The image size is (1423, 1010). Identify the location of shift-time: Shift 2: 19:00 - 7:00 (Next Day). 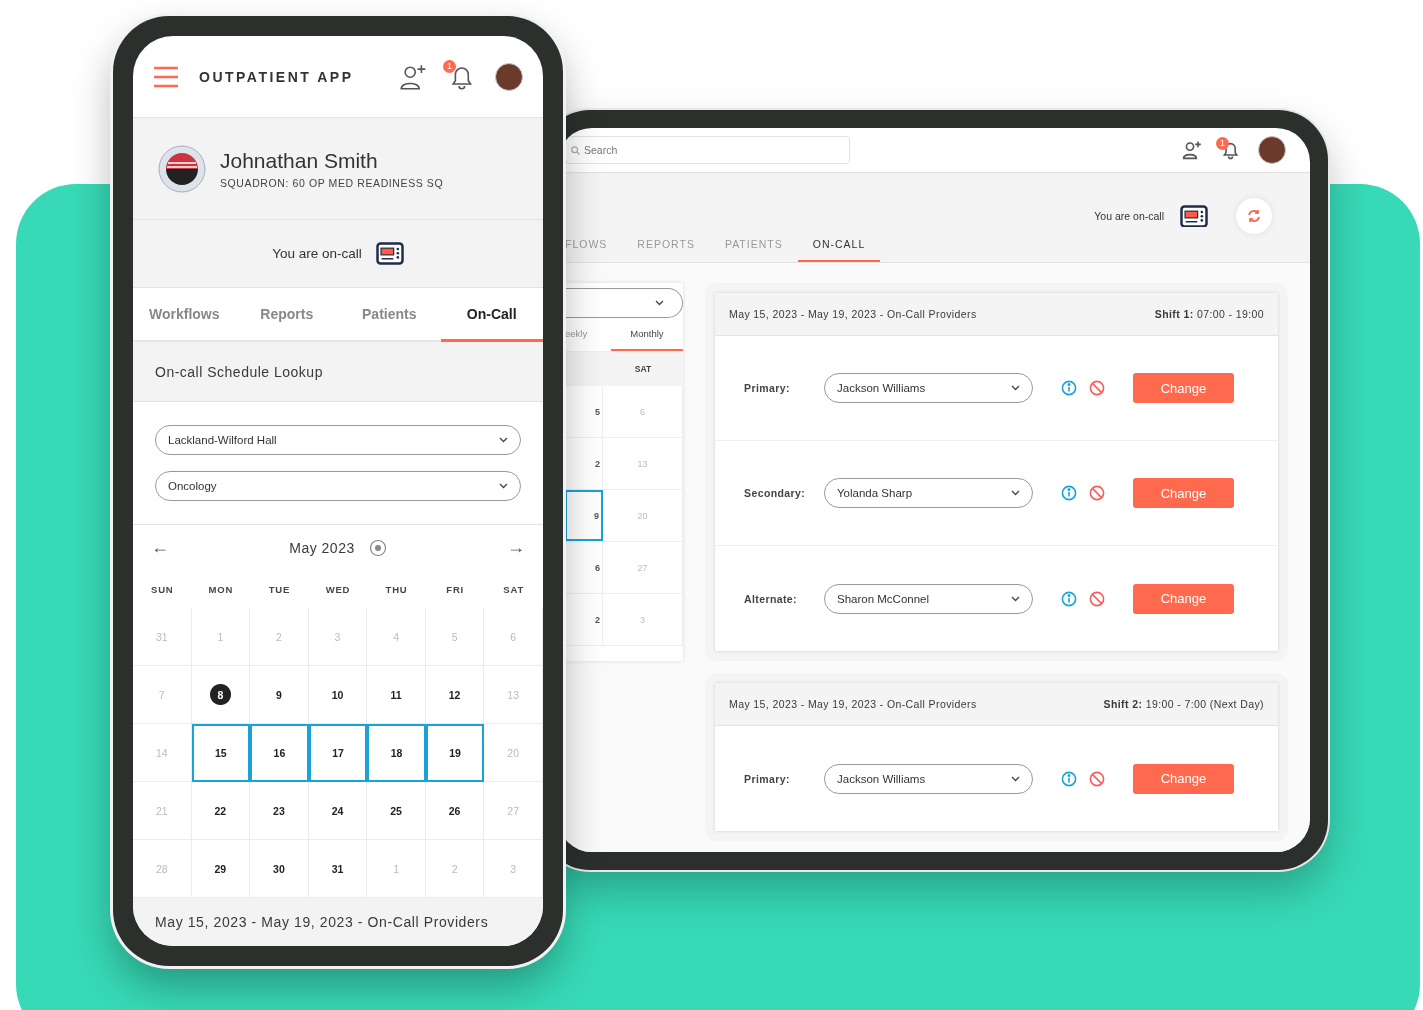
(1183, 704).